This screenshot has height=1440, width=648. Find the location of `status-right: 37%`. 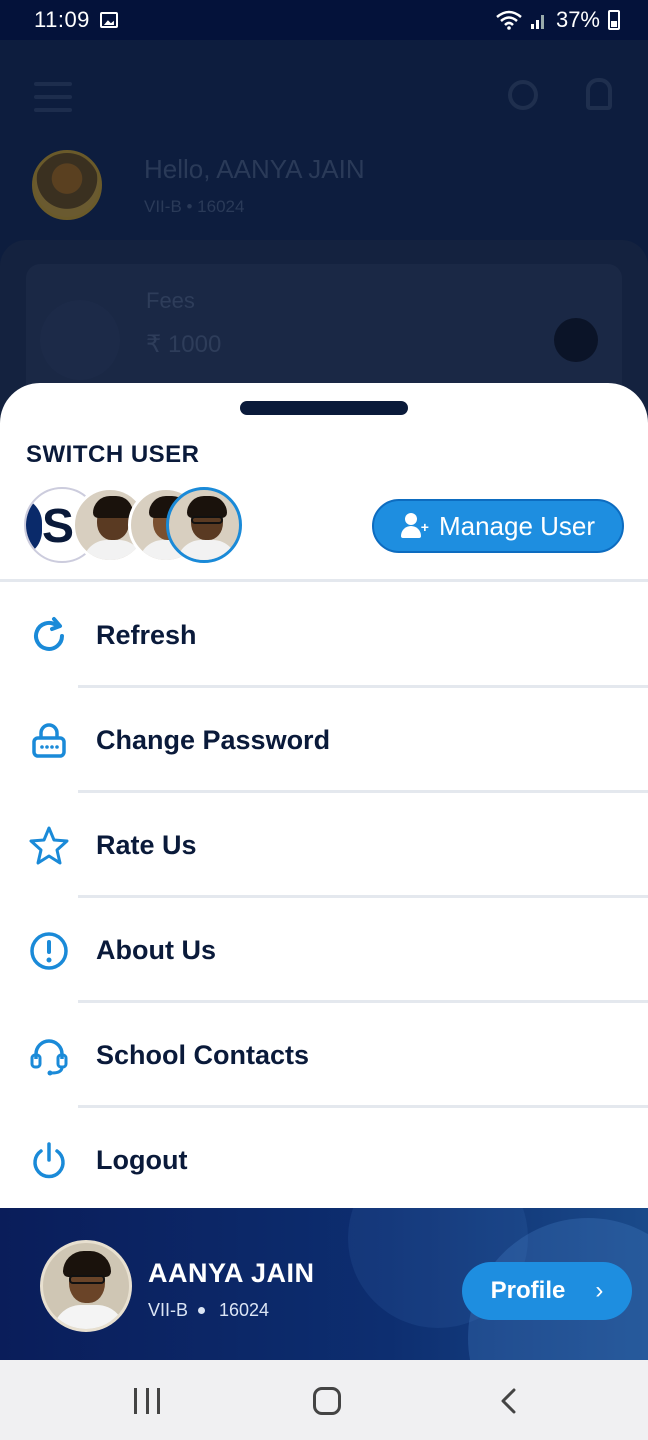

status-right: 37% is located at coordinates (558, 20).